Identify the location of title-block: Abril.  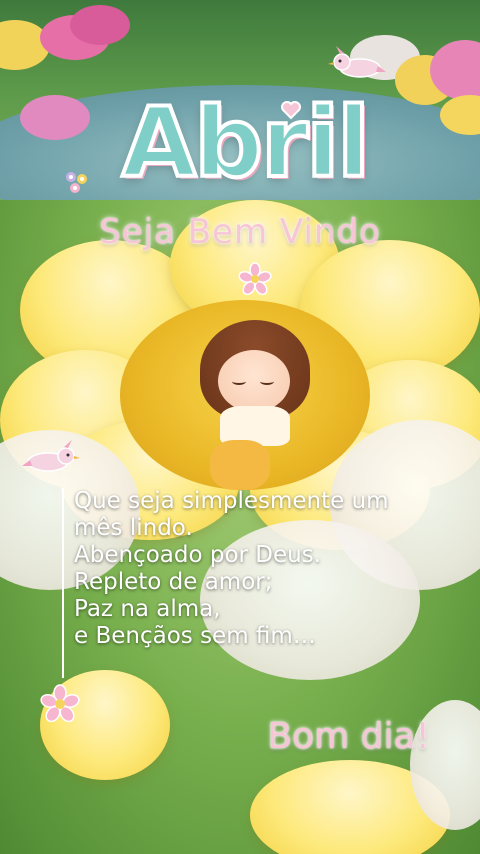
(245, 147).